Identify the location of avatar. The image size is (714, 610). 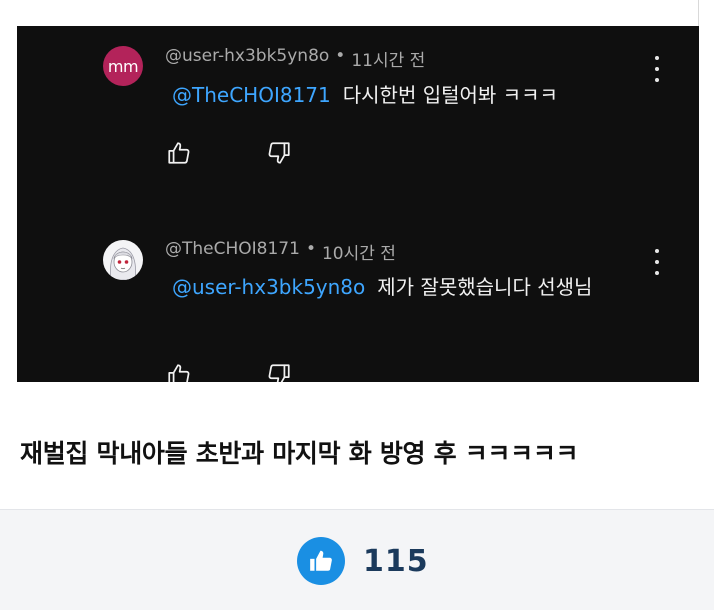
(123, 260).